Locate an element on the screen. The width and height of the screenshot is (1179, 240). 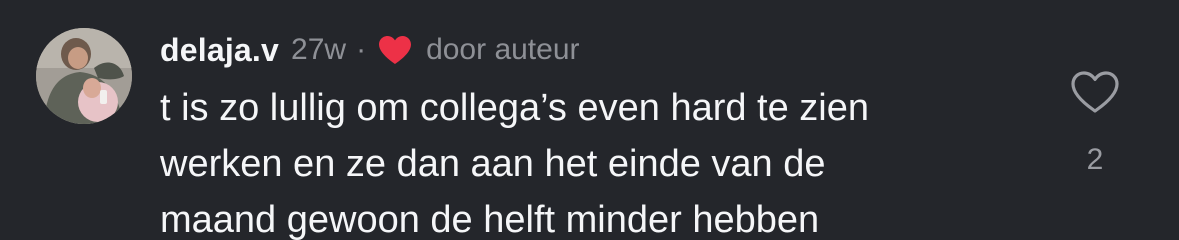
like-count: 2 is located at coordinates (1095, 159).